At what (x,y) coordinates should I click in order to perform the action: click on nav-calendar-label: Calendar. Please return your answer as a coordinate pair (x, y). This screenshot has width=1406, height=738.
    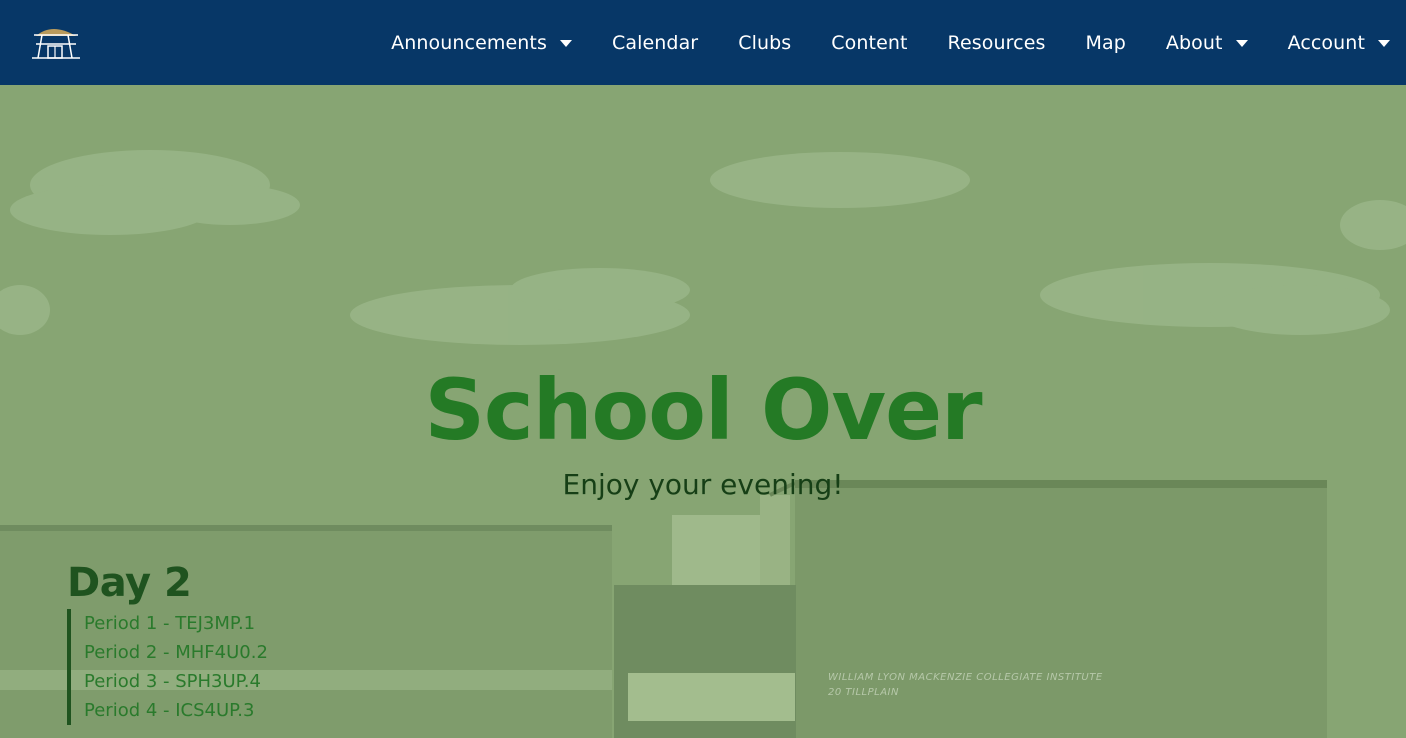
    Looking at the image, I should click on (655, 42).